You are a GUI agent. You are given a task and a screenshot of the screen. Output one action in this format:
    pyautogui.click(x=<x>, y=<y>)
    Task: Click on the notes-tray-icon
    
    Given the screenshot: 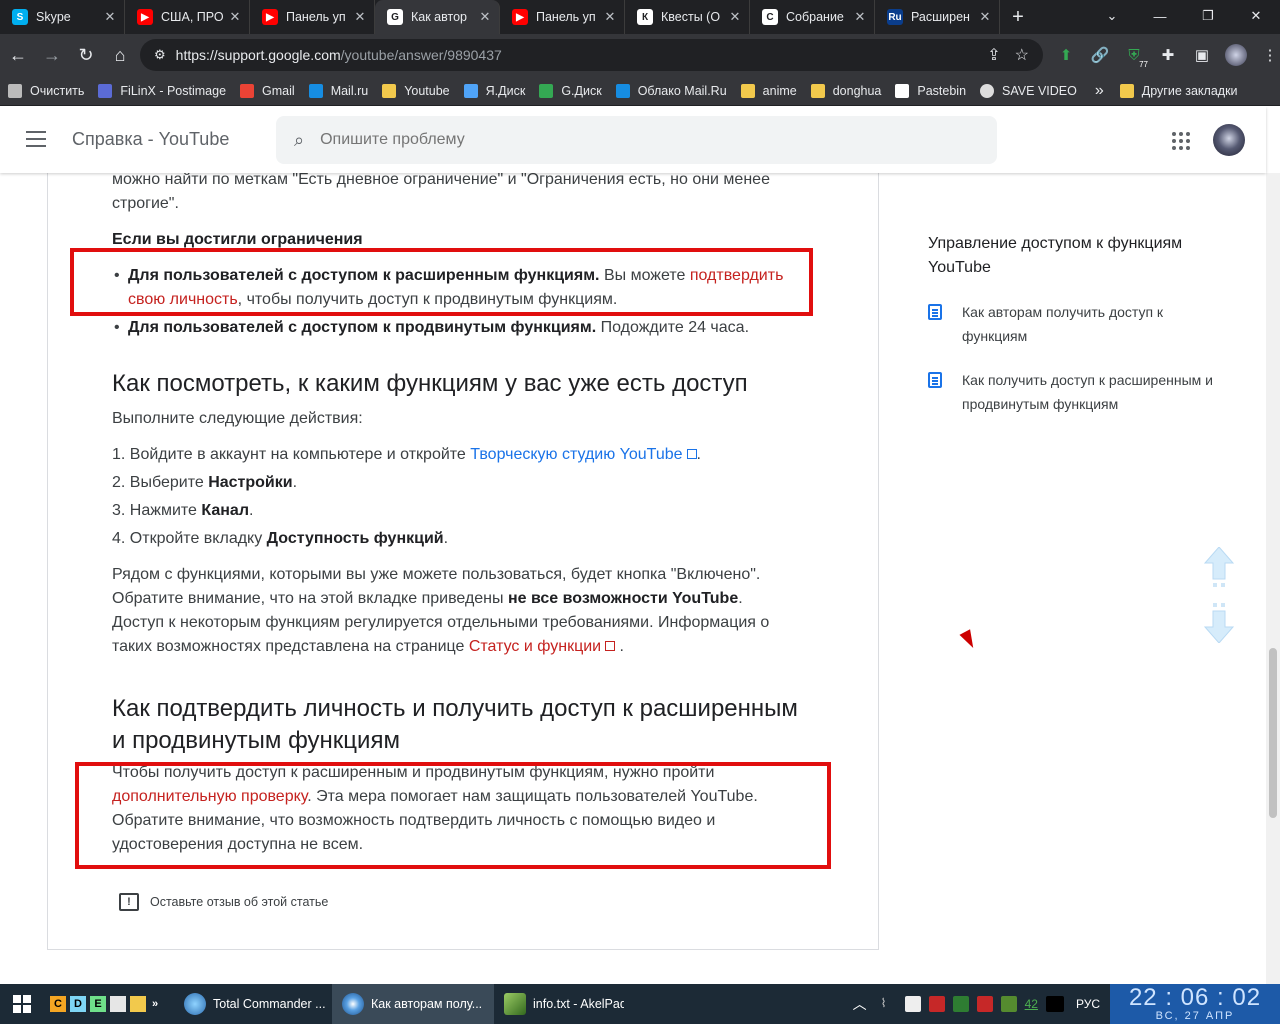 What is the action you would take?
    pyautogui.click(x=912, y=1004)
    